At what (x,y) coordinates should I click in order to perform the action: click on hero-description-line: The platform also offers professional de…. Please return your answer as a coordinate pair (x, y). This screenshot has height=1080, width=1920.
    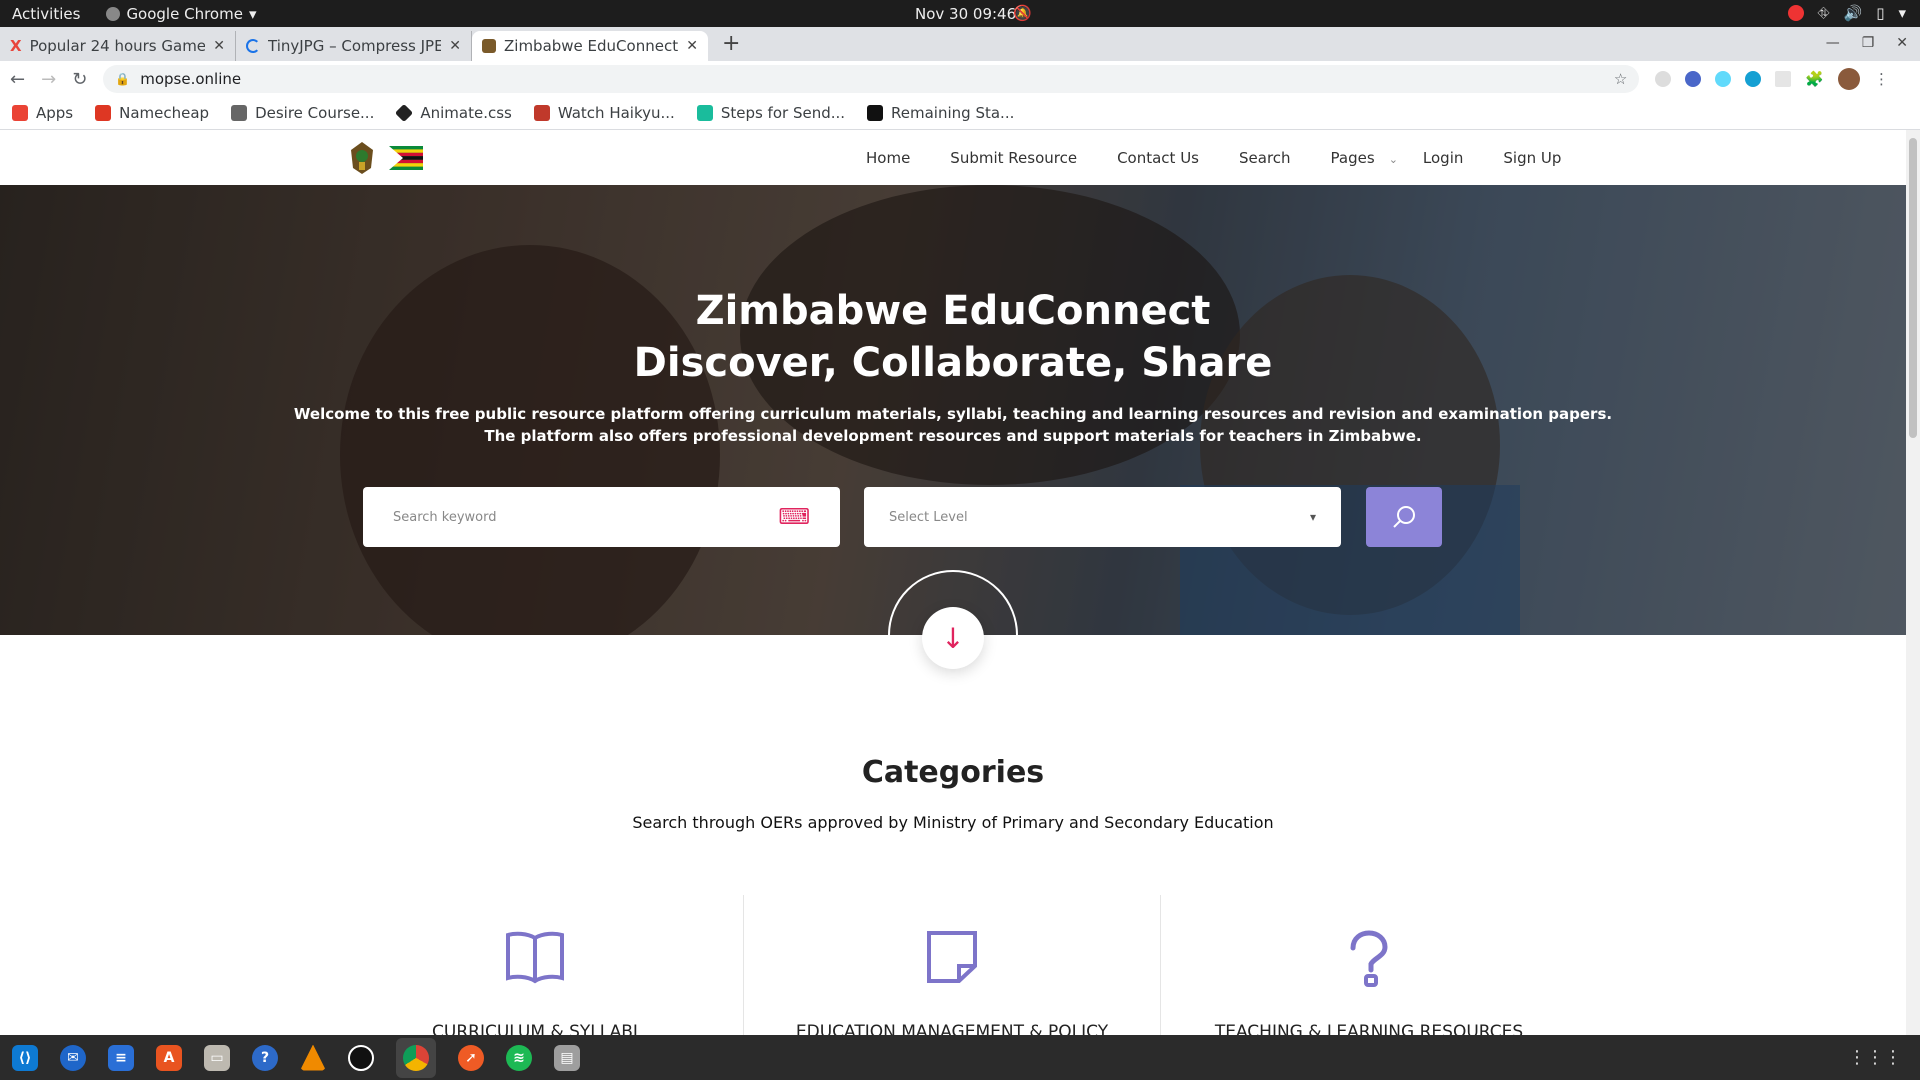
    Looking at the image, I should click on (953, 436).